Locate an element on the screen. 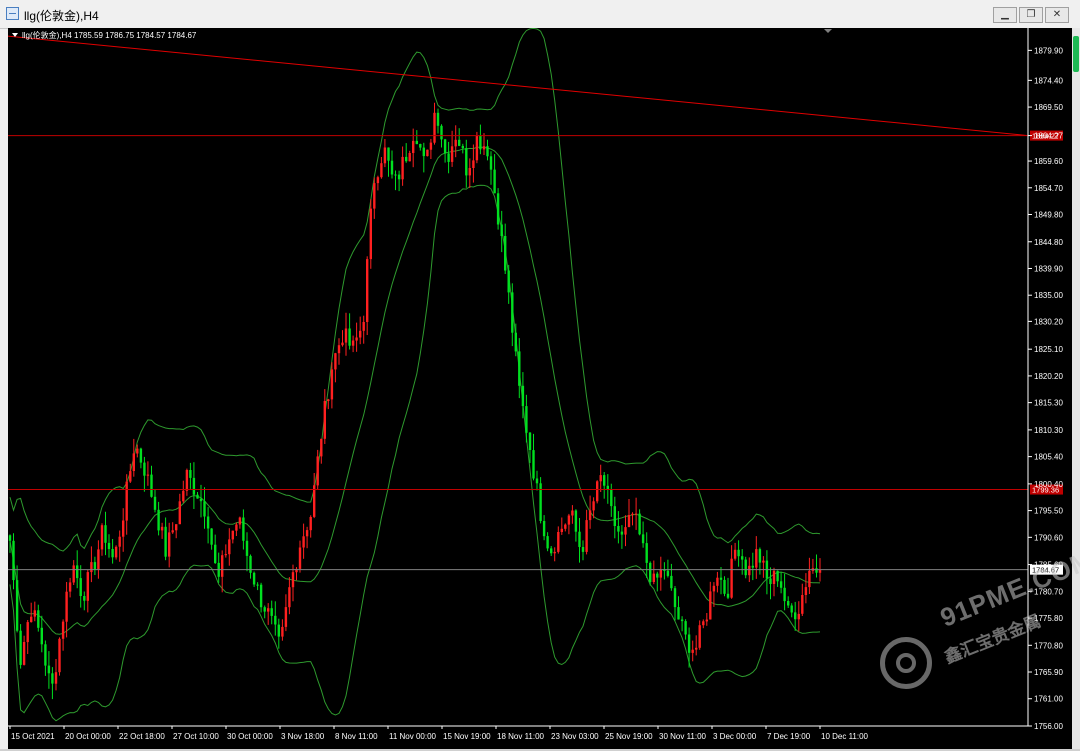 This screenshot has height=751, width=1080. vertical-scrollbar is located at coordinates (1076, 389).